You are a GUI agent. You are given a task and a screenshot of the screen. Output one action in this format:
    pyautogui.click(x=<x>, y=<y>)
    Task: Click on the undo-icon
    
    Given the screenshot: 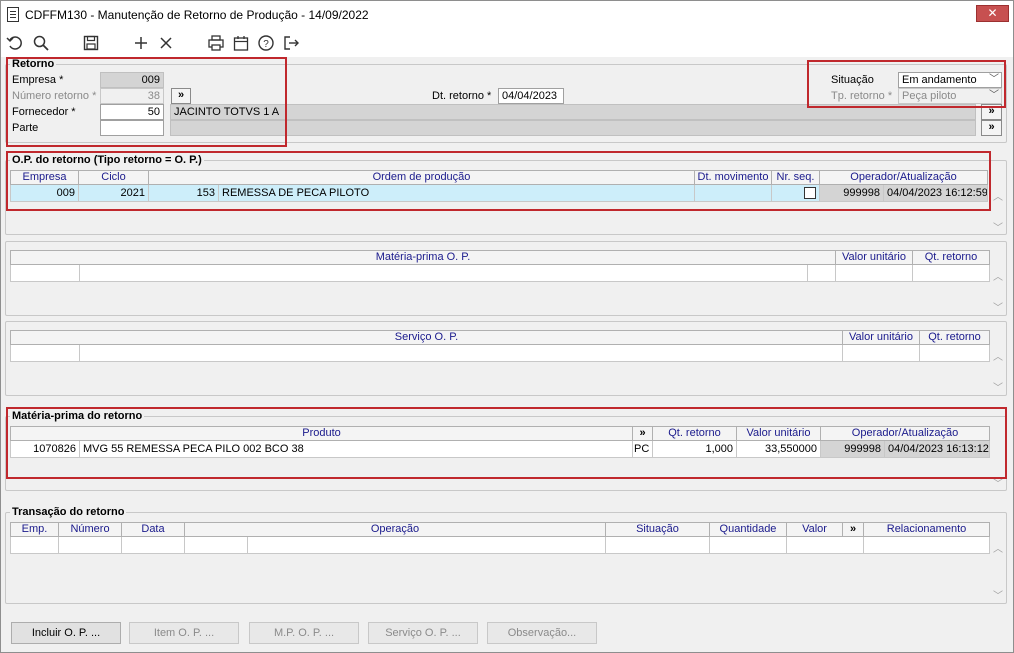 What is the action you would take?
    pyautogui.click(x=15, y=43)
    